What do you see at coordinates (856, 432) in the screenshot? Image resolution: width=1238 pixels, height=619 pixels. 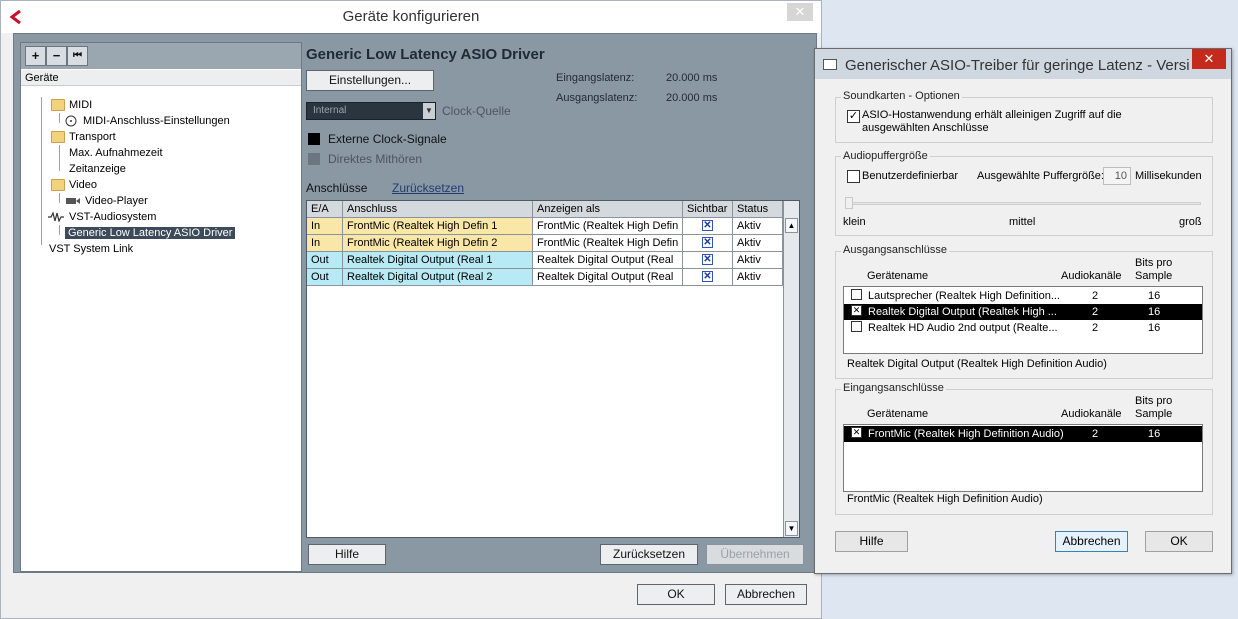 I see `input-checkbox: ✕` at bounding box center [856, 432].